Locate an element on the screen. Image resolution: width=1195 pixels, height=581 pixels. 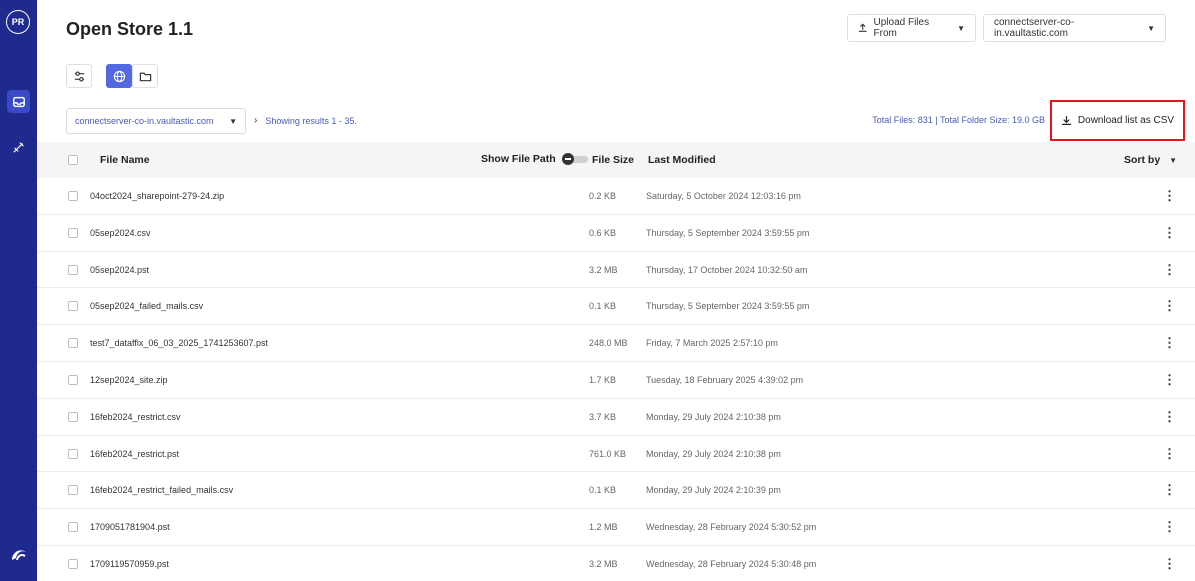
last-modified: Thursday, 5 September 2024 3:59:55 pm is located at coordinates (728, 232).